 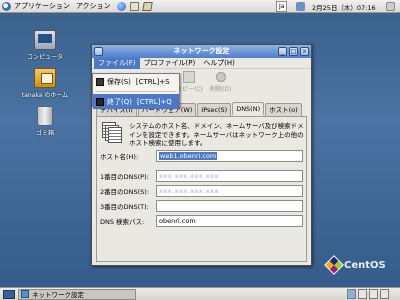 I want to click on dns1-label: 1番目のDNS(P):, so click(x=124, y=176).